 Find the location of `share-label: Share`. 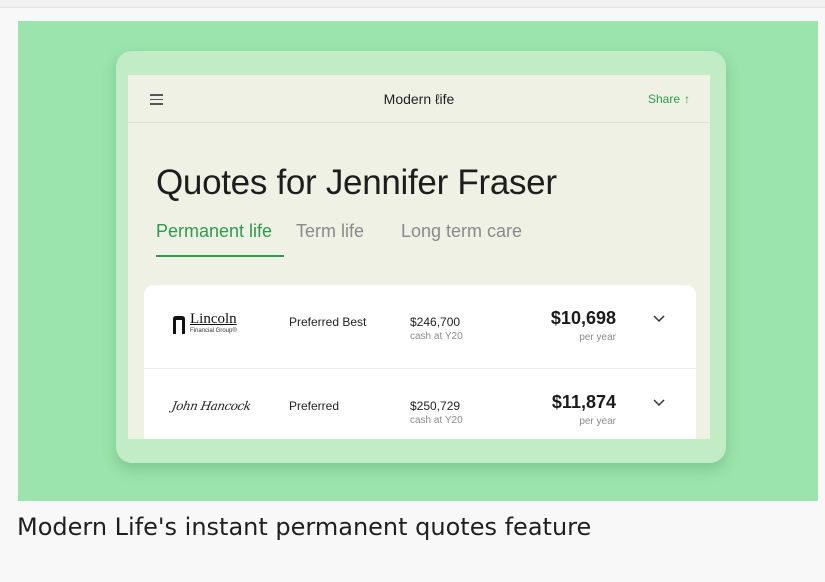

share-label: Share is located at coordinates (663, 99).